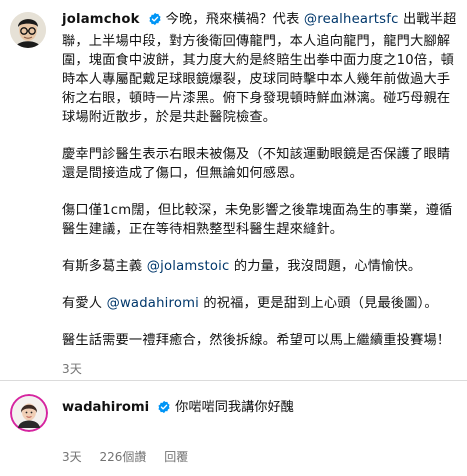 This screenshot has width=467, height=476. I want to click on user-avatar-jolamchok, so click(28, 30).